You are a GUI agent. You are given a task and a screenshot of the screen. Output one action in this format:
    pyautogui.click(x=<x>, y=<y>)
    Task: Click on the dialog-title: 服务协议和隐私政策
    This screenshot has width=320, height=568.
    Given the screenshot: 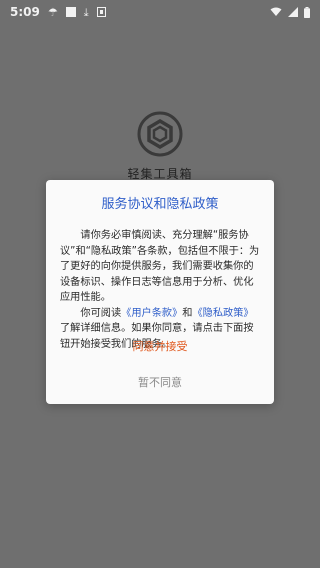 What is the action you would take?
    pyautogui.click(x=160, y=204)
    